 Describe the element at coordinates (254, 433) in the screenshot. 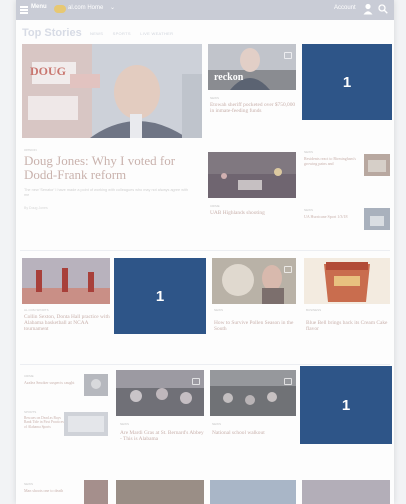

I see `walkout-story-headline: National school walkout` at that location.